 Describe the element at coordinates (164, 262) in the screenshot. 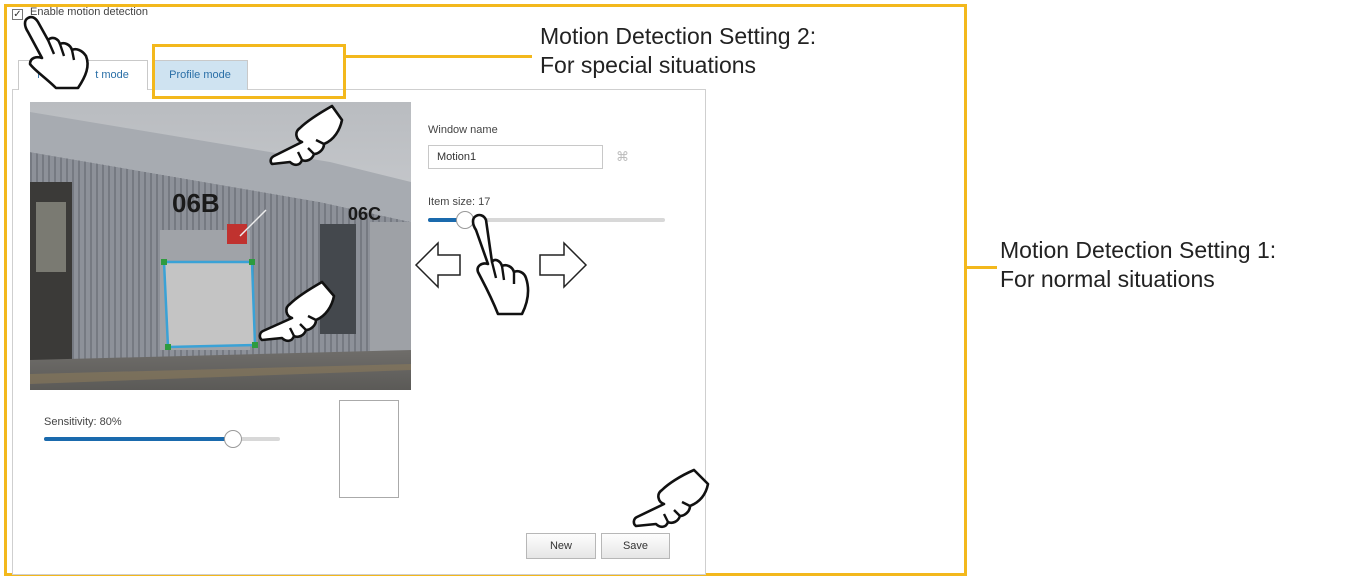

I see `resize-handle-top-left` at that location.